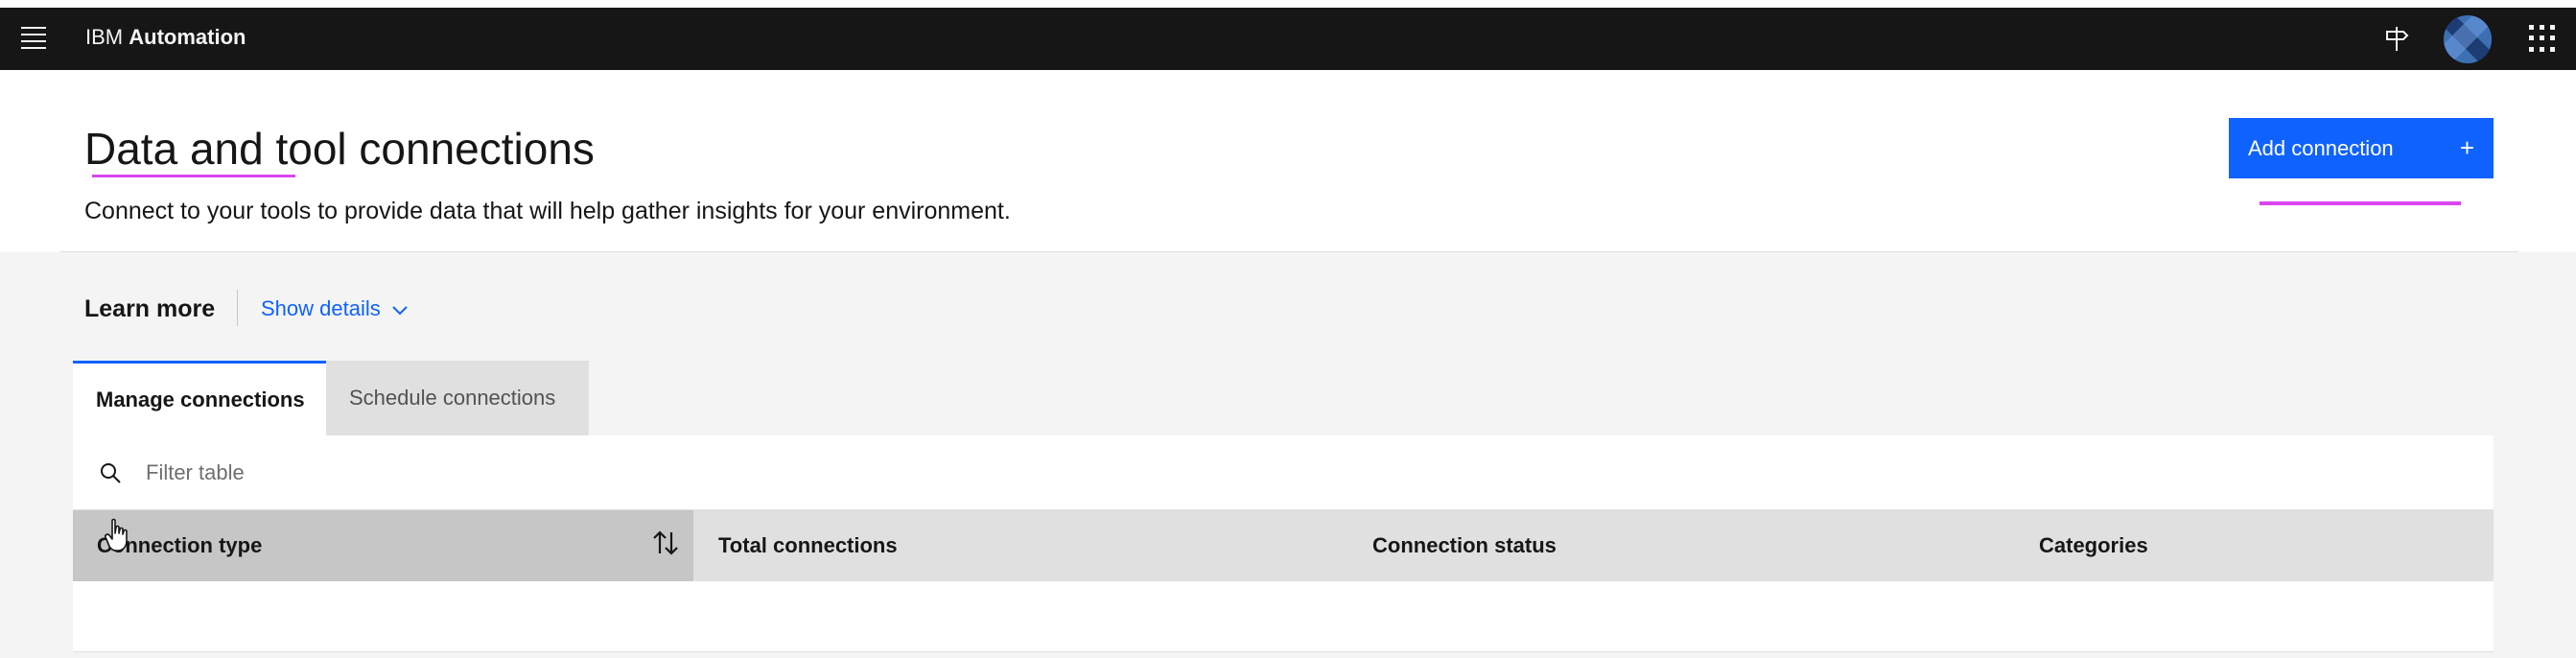 Image resolution: width=2576 pixels, height=658 pixels. I want to click on column-header-label: Total connections, so click(808, 545).